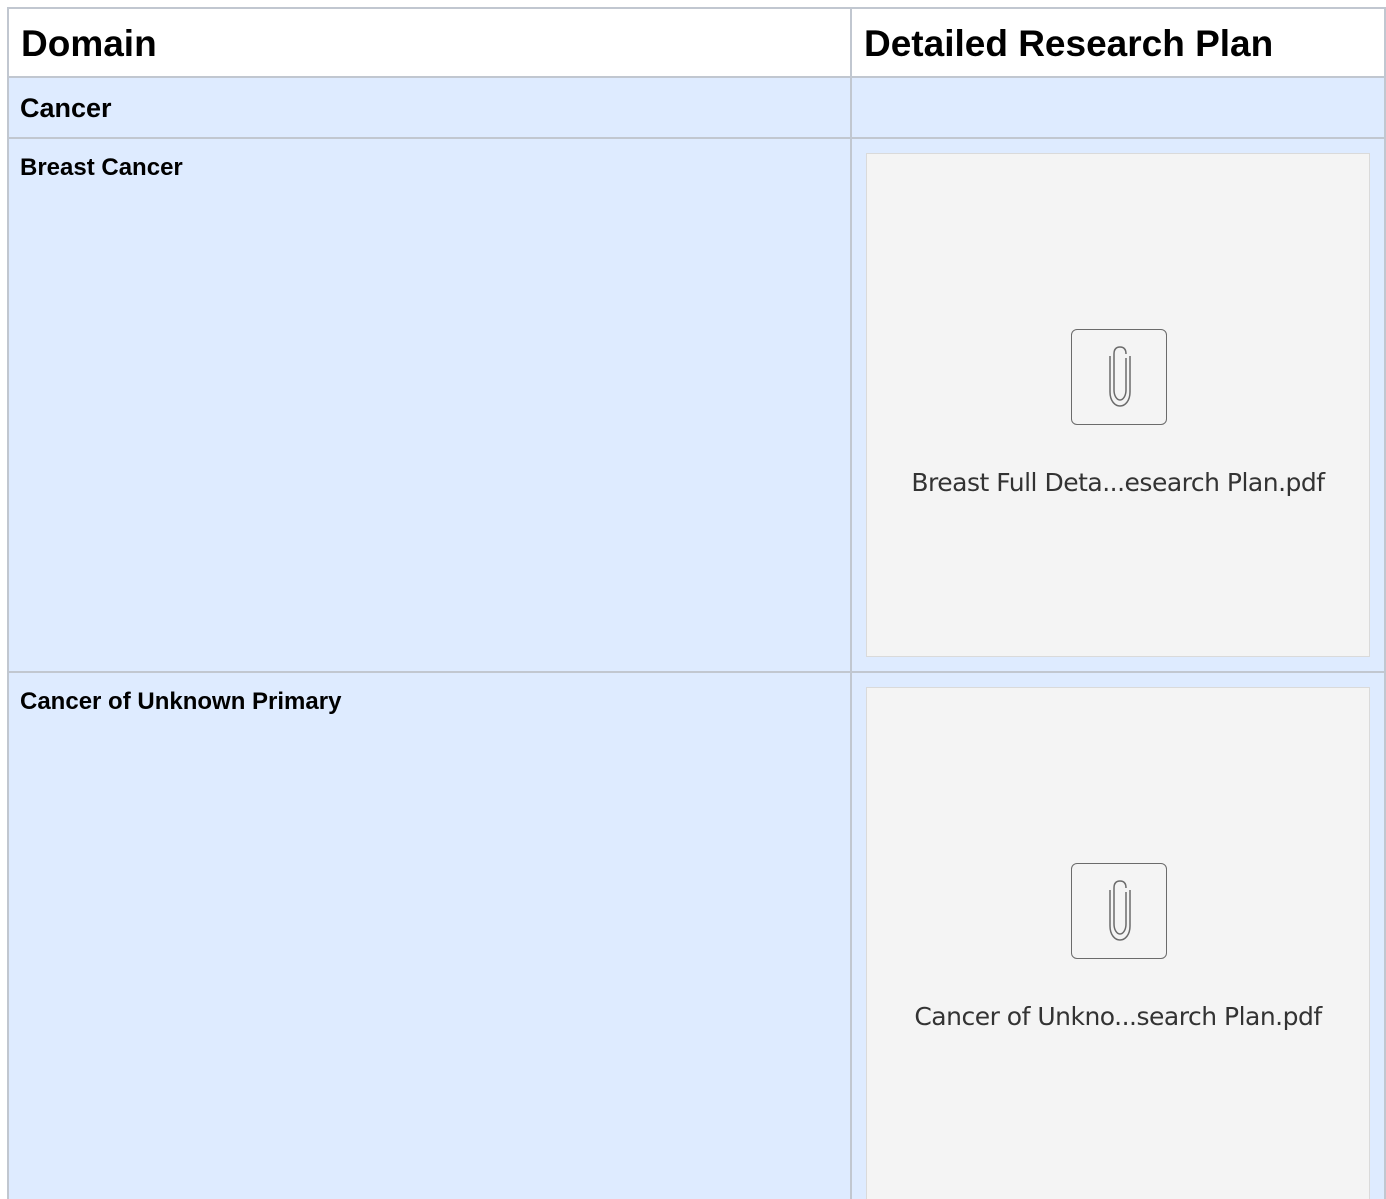  What do you see at coordinates (430, 43) in the screenshot?
I see `header-cell-domain: Domain` at bounding box center [430, 43].